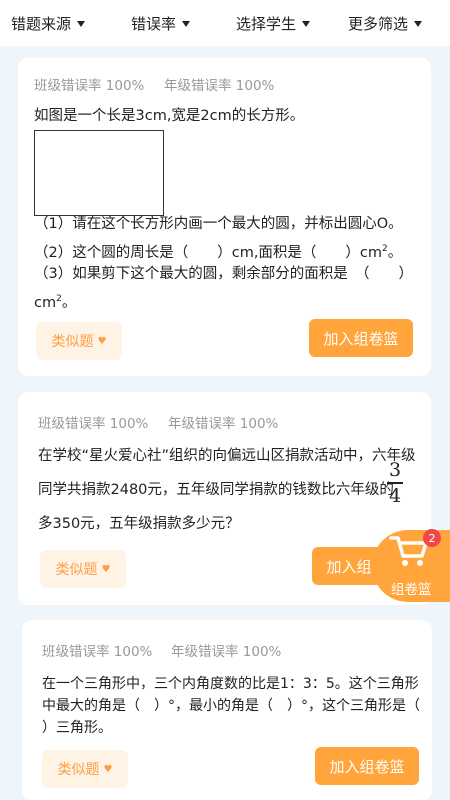 The height and width of the screenshot is (800, 450). Describe the element at coordinates (69, 302) in the screenshot. I see `question-line-4-end: 。` at that location.